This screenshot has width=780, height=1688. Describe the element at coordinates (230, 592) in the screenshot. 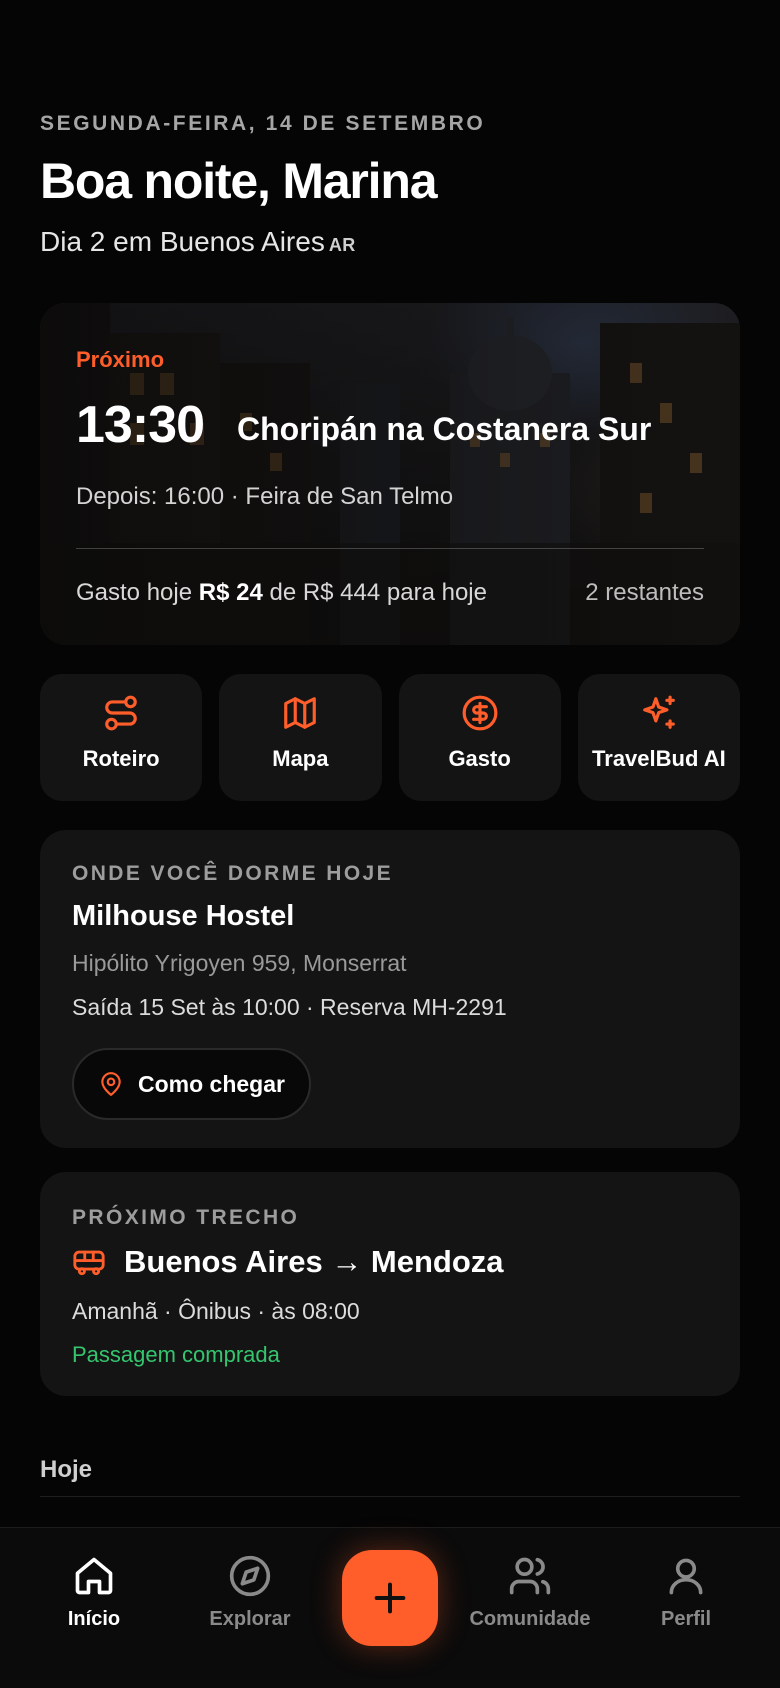

I see `spend-amount: R$ 24` at that location.